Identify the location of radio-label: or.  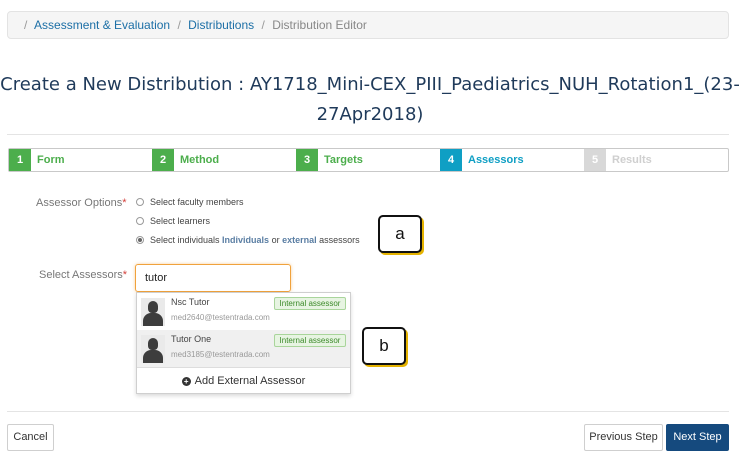
(276, 240).